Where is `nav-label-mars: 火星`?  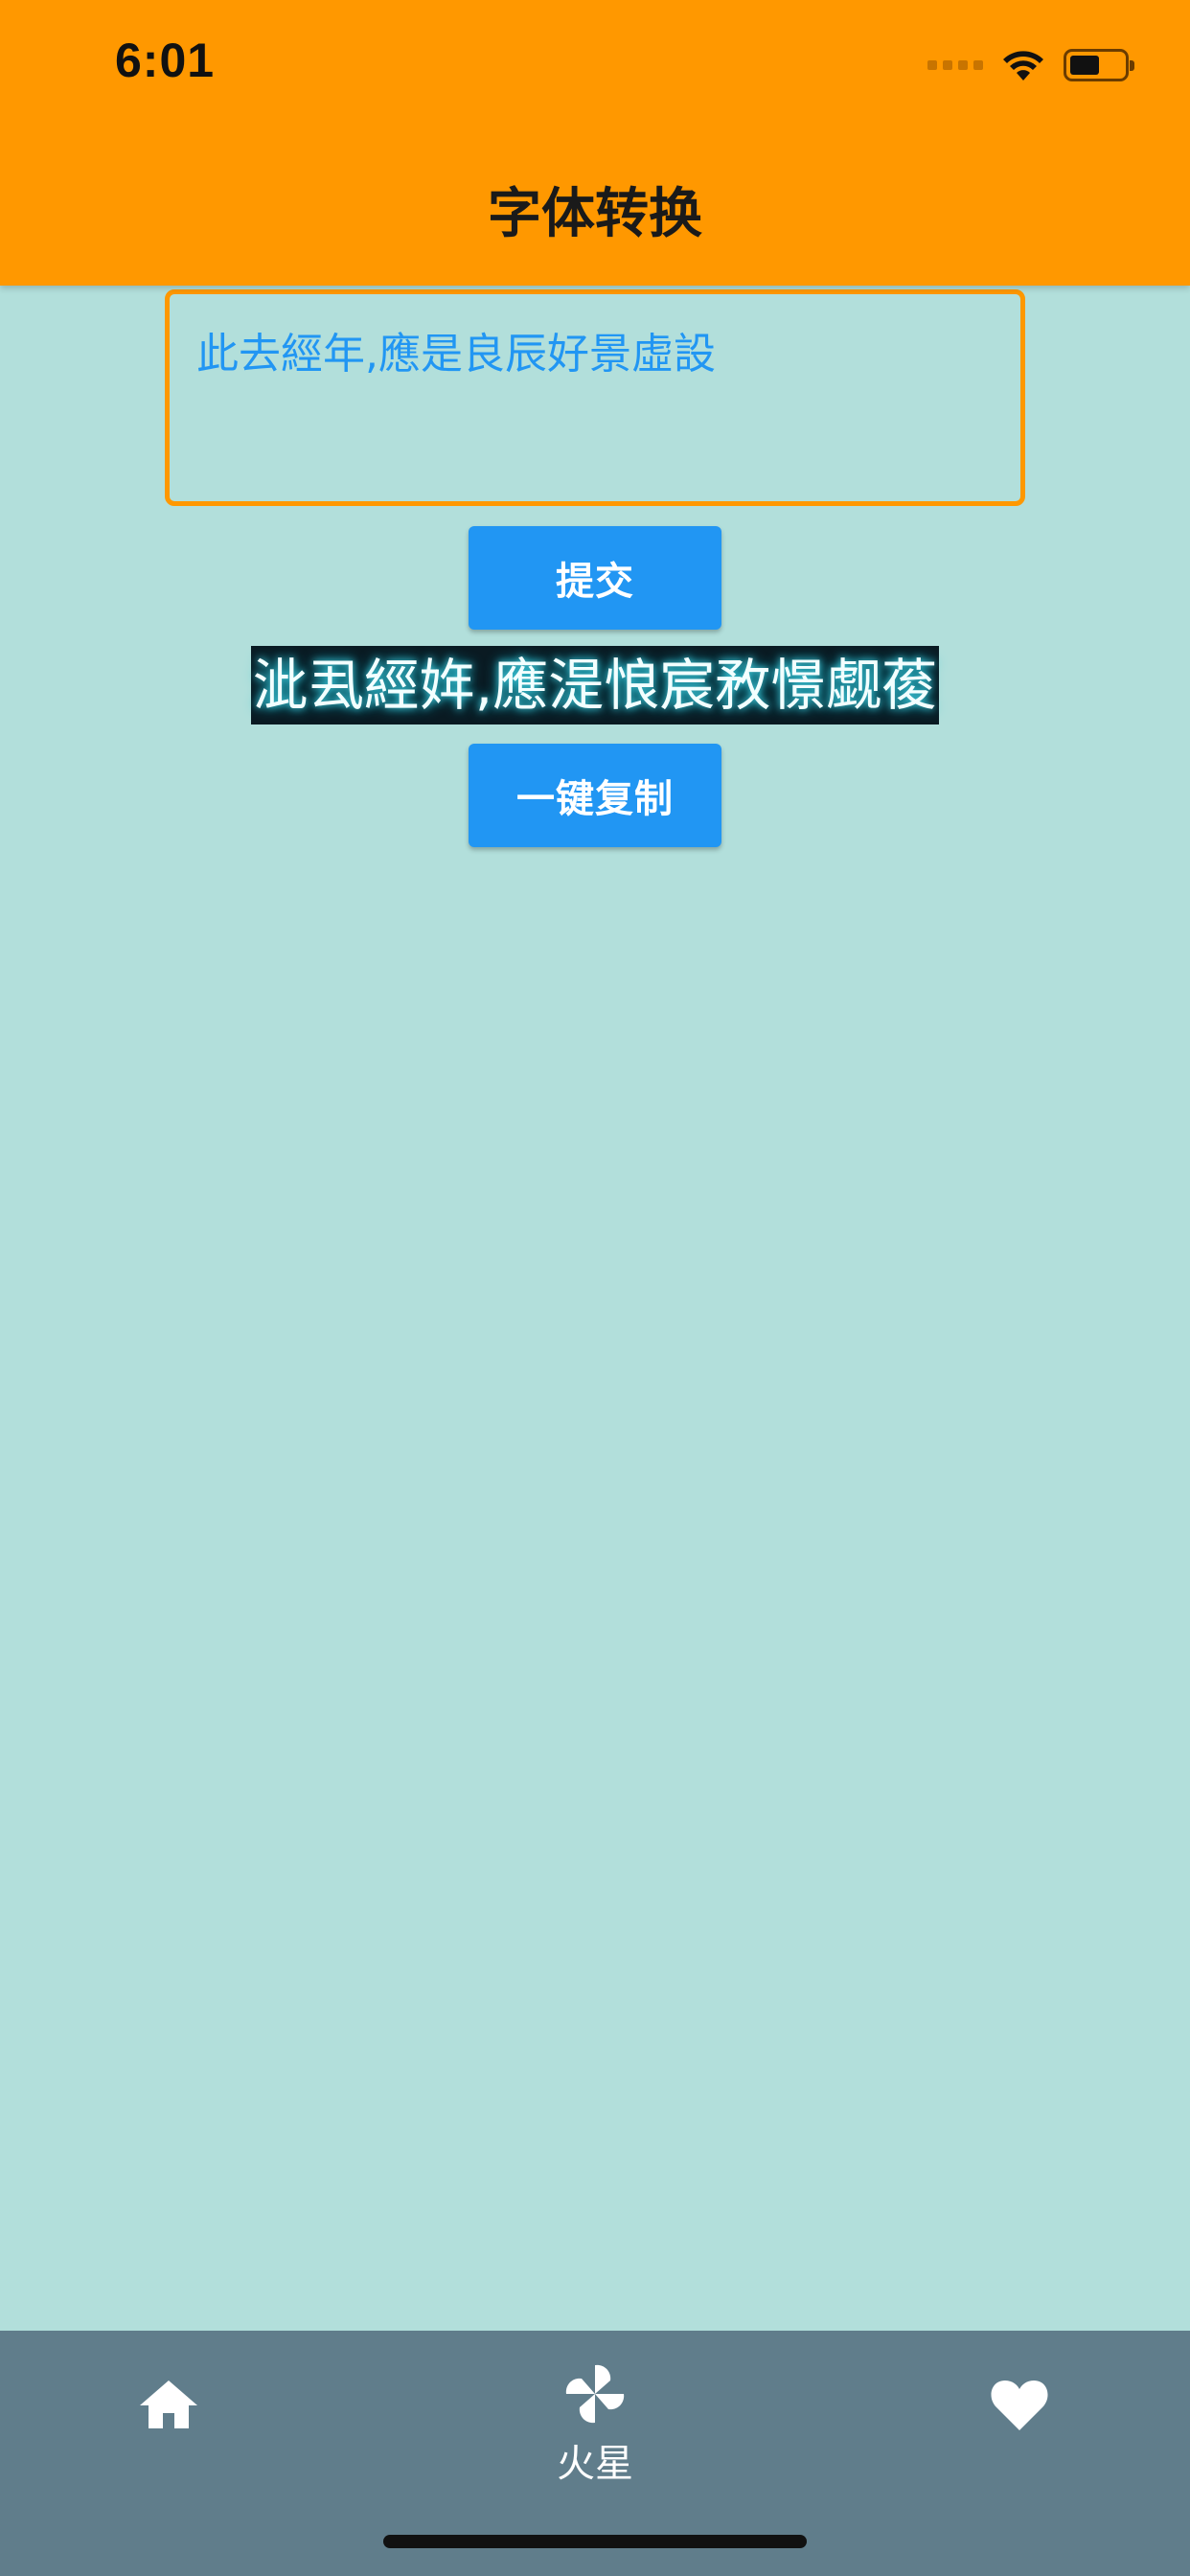
nav-label-mars: 火星 is located at coordinates (595, 2464).